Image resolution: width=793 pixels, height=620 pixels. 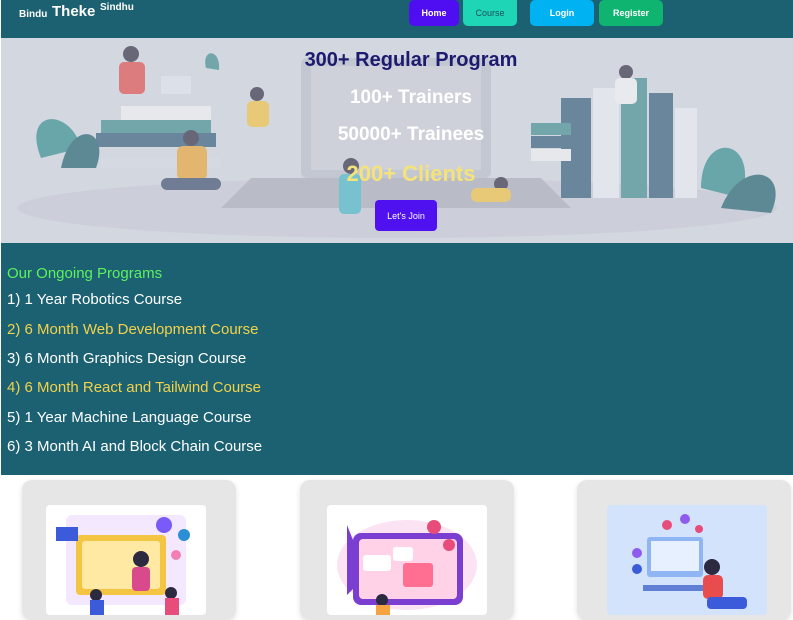 I want to click on program-item: 2) 6 Month Web Development Course, so click(x=133, y=329).